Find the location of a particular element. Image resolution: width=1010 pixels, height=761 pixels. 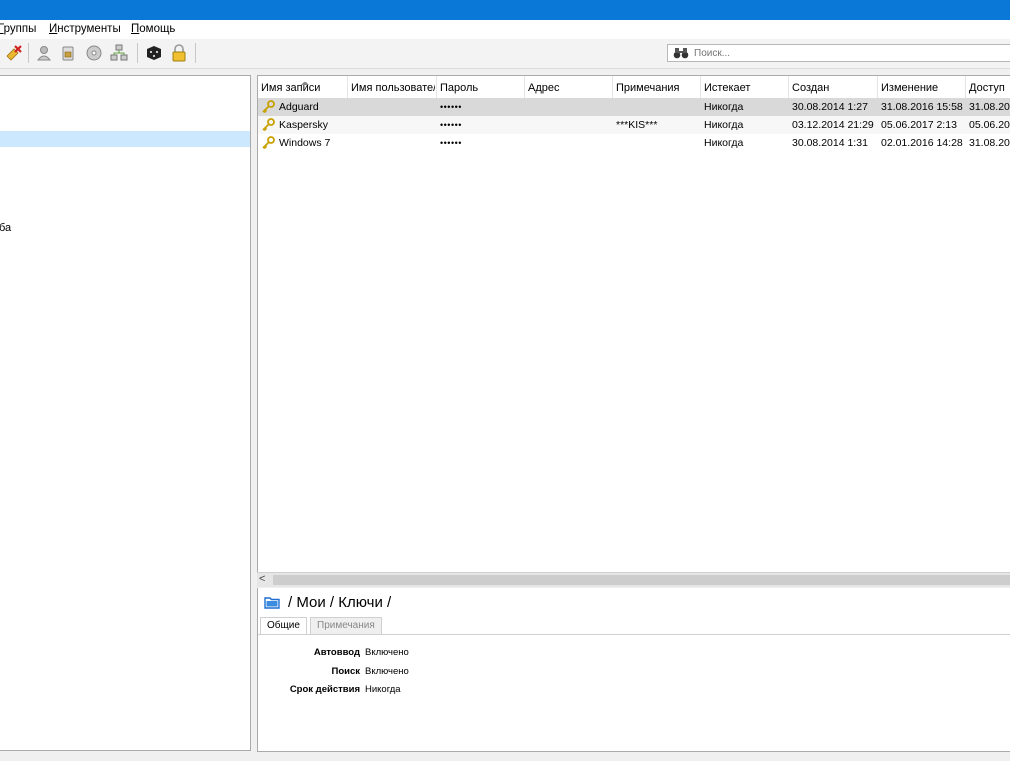

cell-created: 30.08.2014 1:31 is located at coordinates (830, 143).